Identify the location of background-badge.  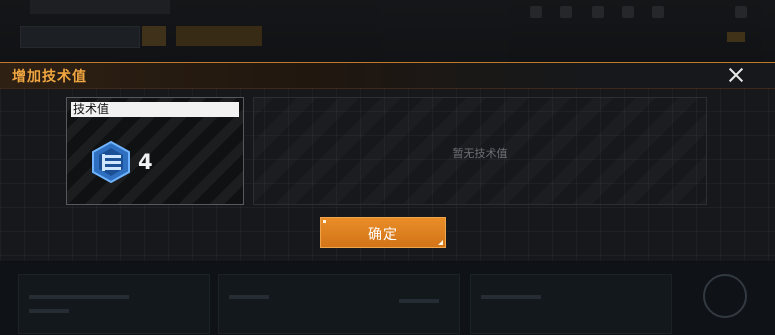
(154, 36).